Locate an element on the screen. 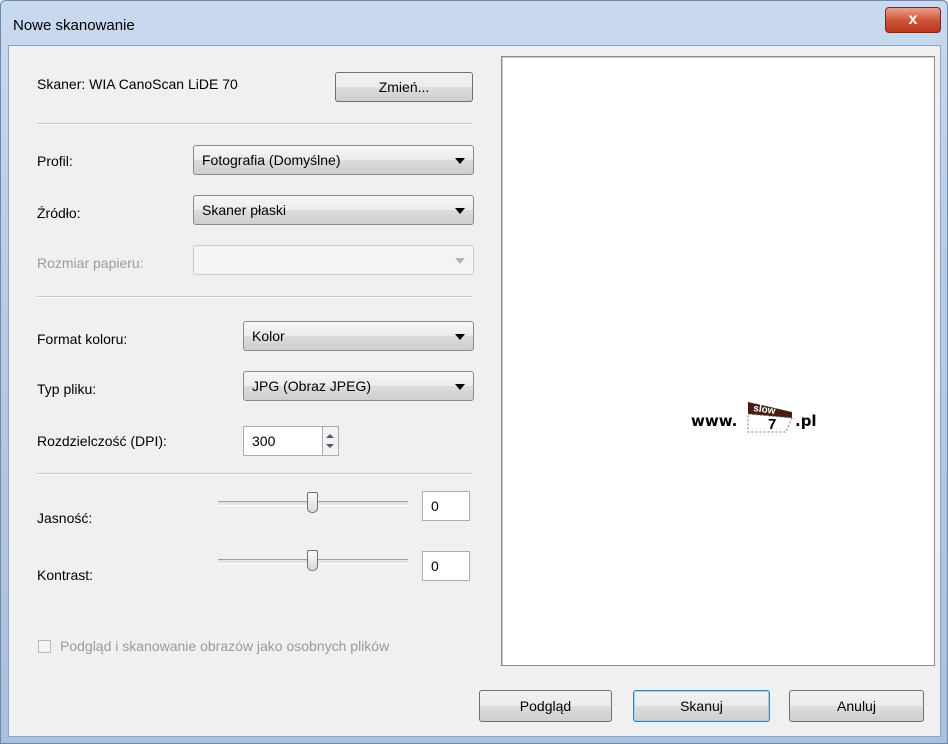  contrast-label: Kontrast: is located at coordinates (65, 575).